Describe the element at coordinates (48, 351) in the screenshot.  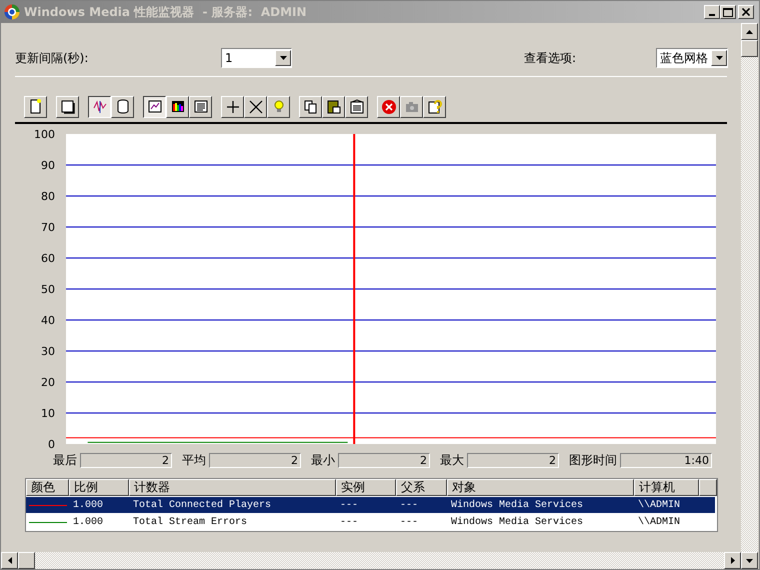
I see `y-tick-label: 30` at that location.